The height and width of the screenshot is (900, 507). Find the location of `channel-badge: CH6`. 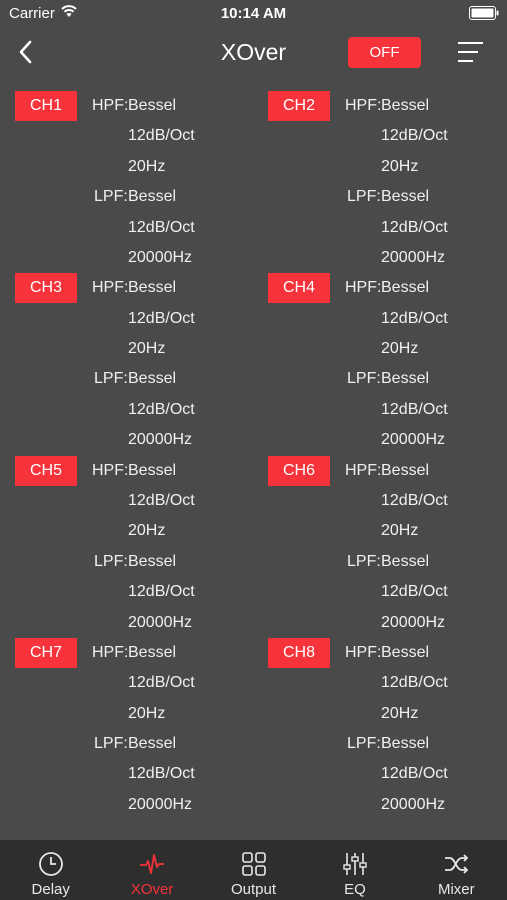

channel-badge: CH6 is located at coordinates (299, 470).